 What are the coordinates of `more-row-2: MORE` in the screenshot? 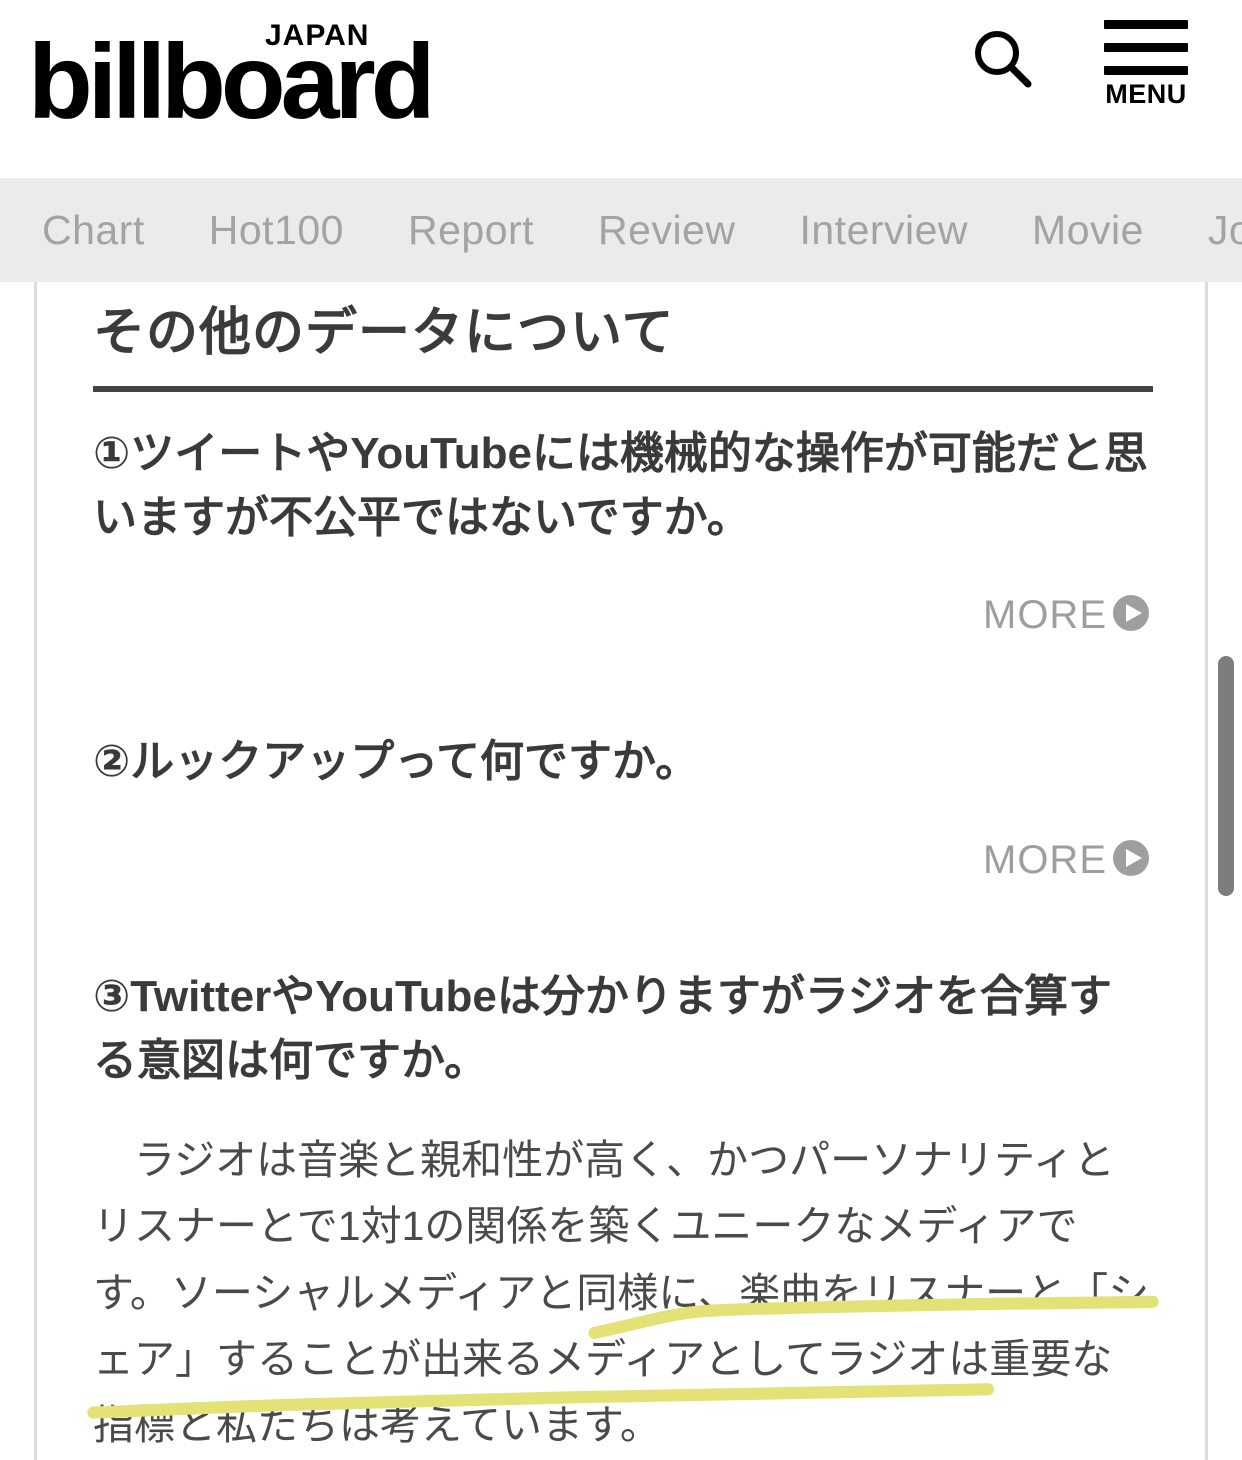 It's located at (623, 859).